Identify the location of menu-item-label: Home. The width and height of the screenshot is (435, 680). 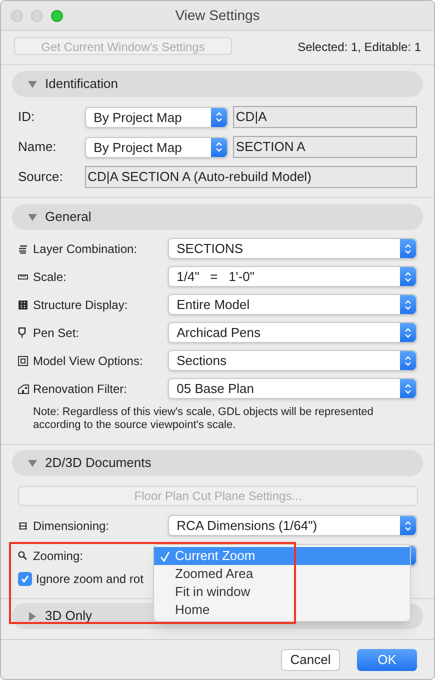
(192, 610).